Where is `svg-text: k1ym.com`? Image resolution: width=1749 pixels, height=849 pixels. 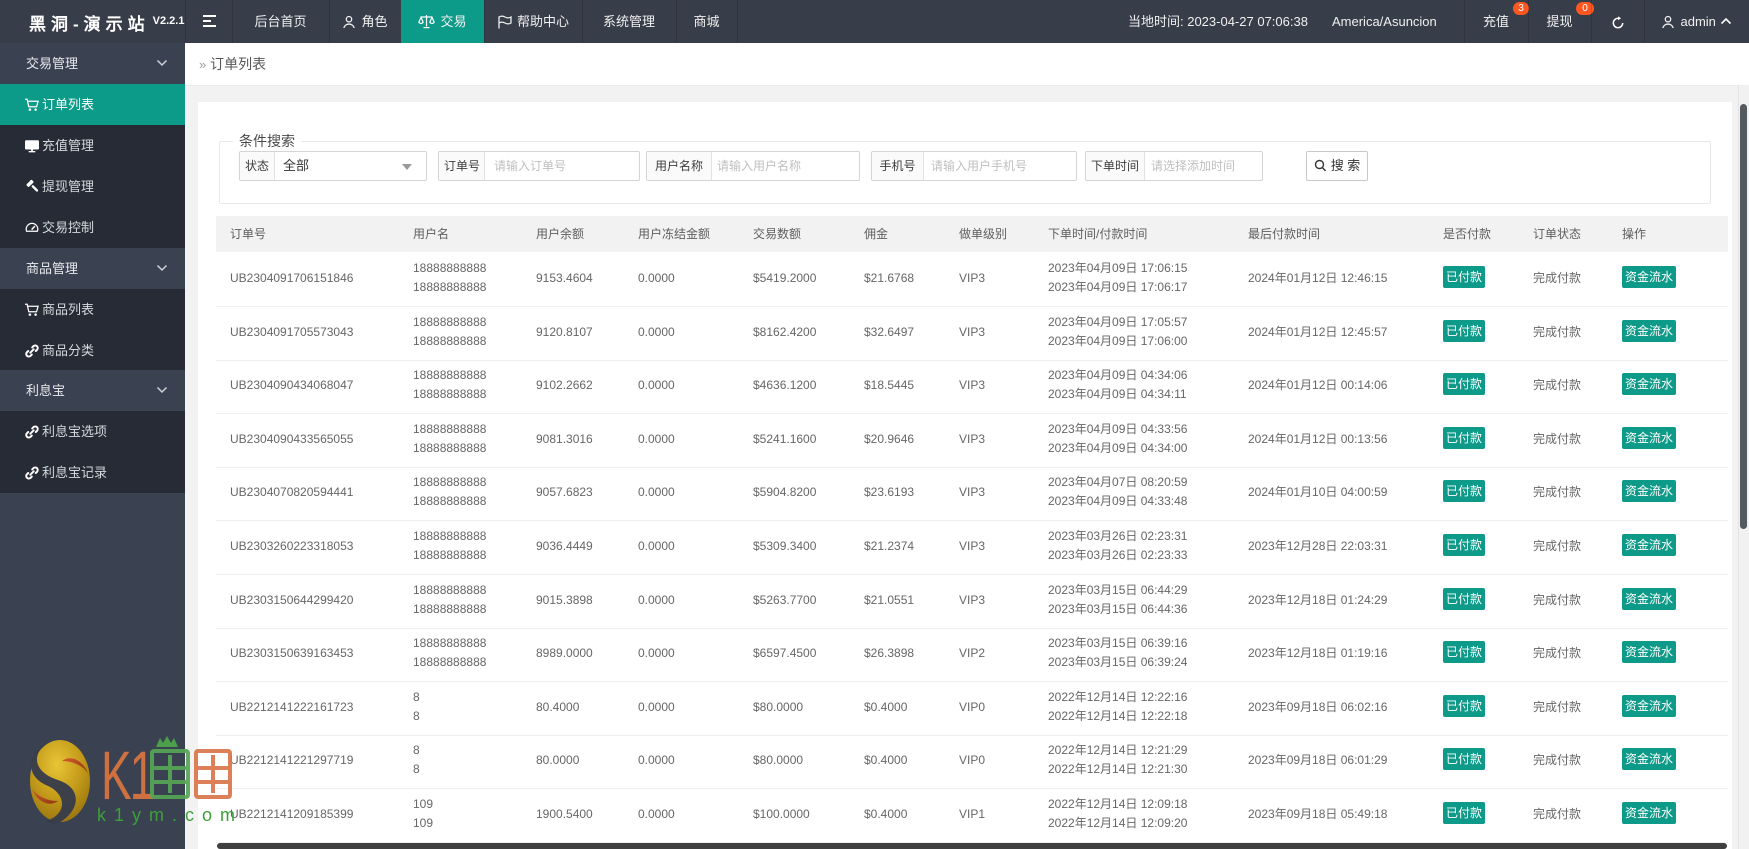
svg-text: k1ym.com is located at coordinates (170, 815).